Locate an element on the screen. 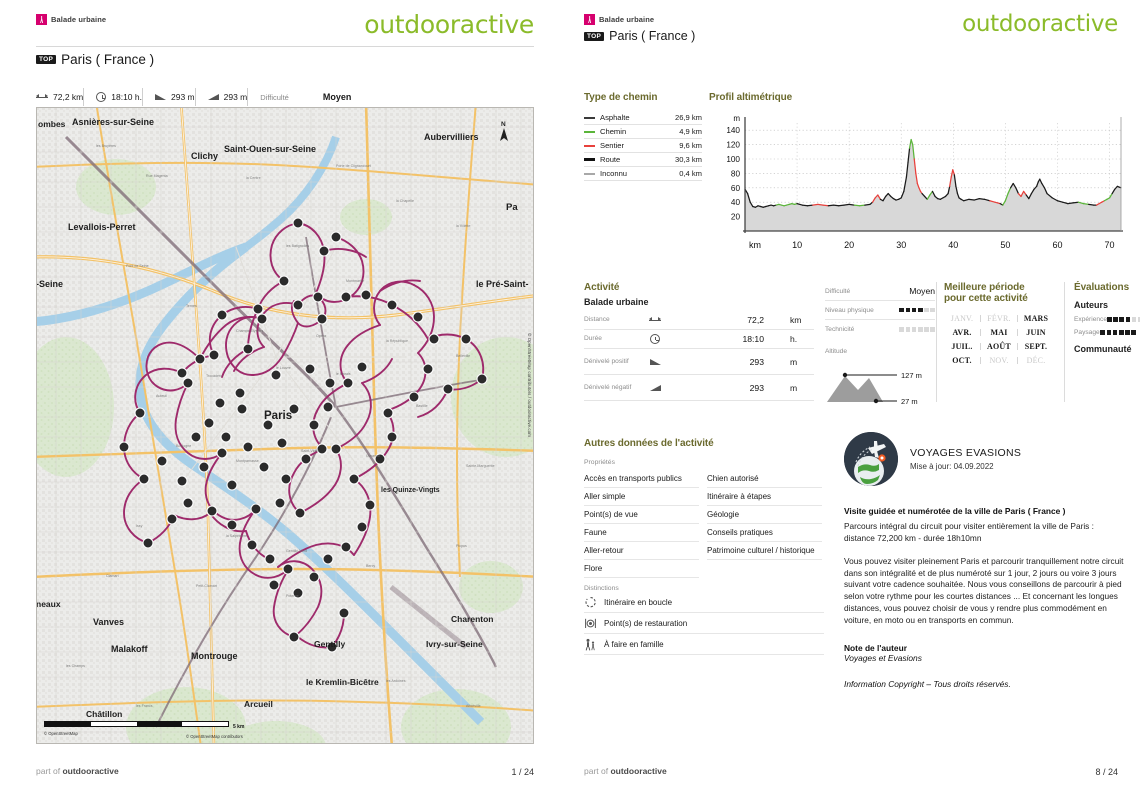 The width and height of the screenshot is (1140, 800). svg-text: Arcueil is located at coordinates (258, 704).